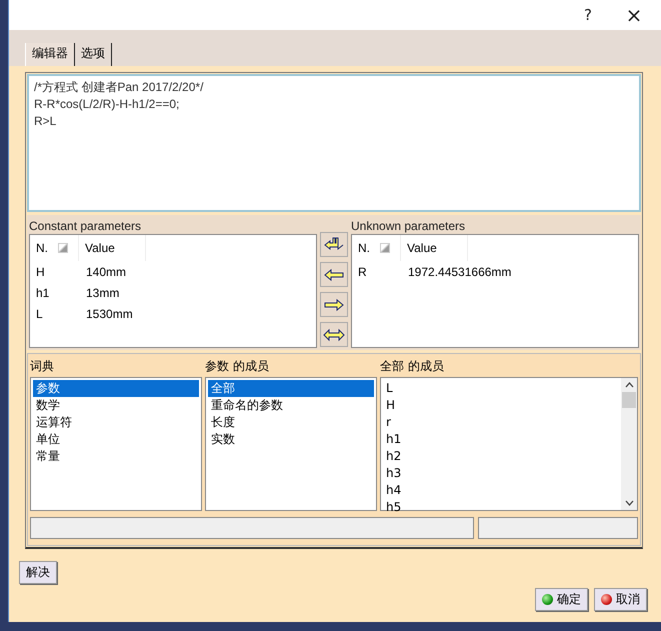 The height and width of the screenshot is (631, 661). I want to click on list-item: r, so click(501, 422).